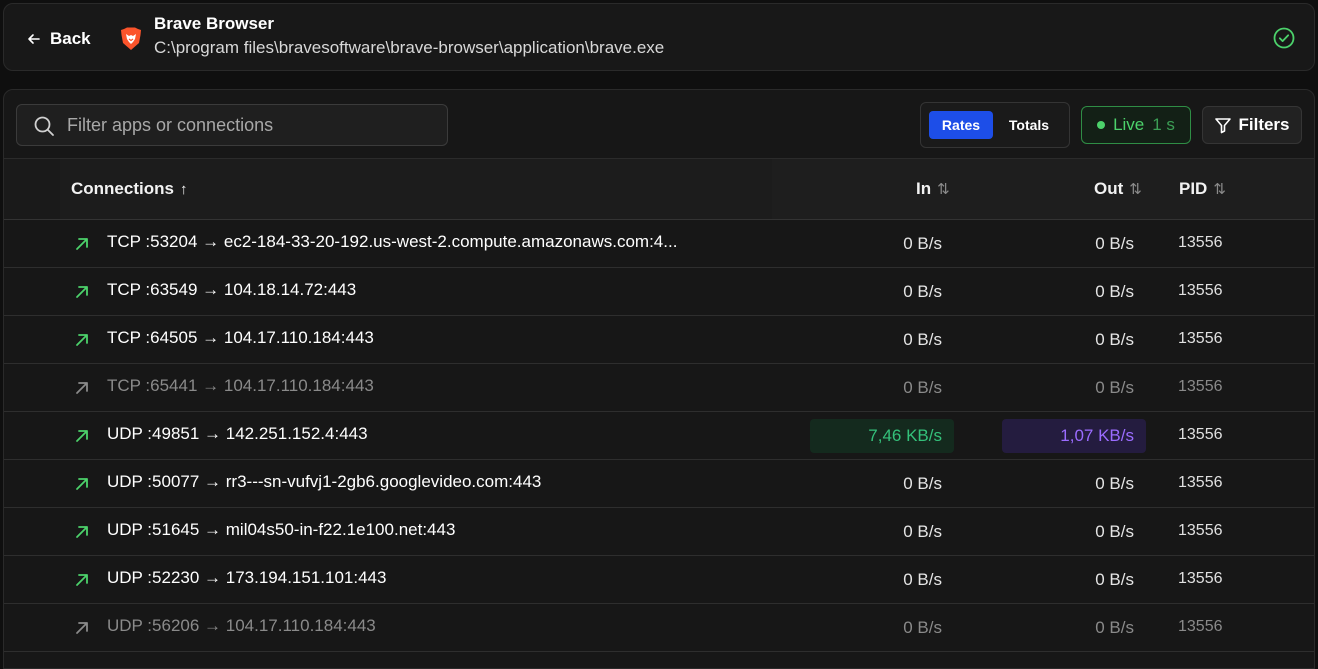 This screenshot has width=1318, height=669. Describe the element at coordinates (232, 289) in the screenshot. I see `connection-label: TCP :63549 → 104.18.14.72:443` at that location.